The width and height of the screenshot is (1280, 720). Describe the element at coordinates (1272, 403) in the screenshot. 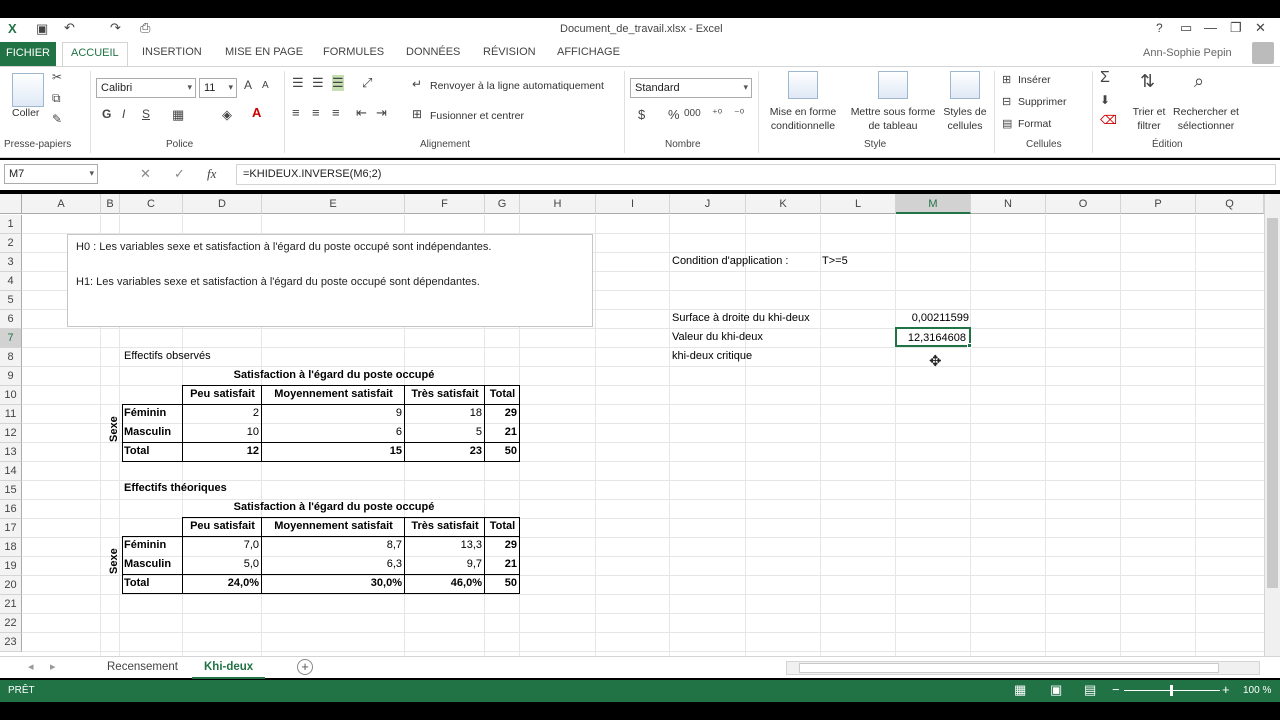

I see `vertical-scroll-thumb` at that location.